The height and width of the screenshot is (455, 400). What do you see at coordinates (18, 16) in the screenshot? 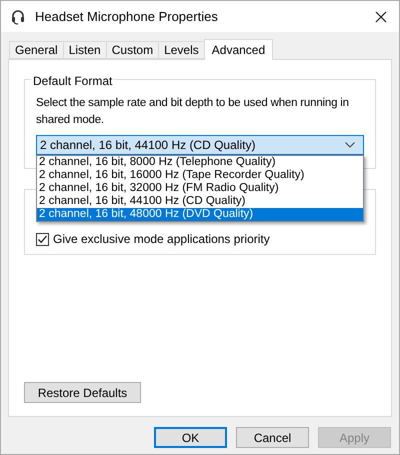
I see `headset-icon` at bounding box center [18, 16].